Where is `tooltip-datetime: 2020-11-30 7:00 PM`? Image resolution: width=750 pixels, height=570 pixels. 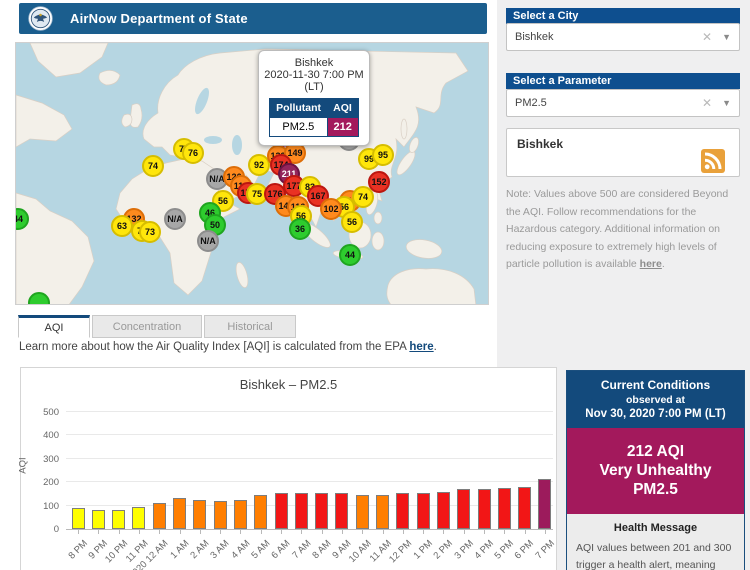
tooltip-datetime: 2020-11-30 7:00 PM is located at coordinates (314, 75).